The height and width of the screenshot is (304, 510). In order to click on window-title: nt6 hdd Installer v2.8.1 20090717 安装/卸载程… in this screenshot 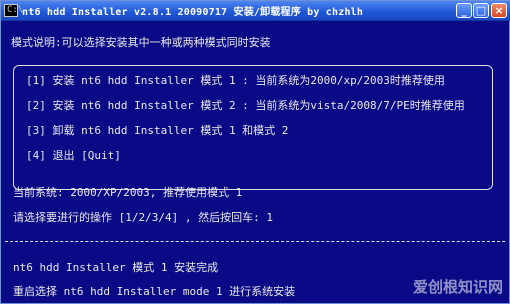, I will do `click(193, 12)`.